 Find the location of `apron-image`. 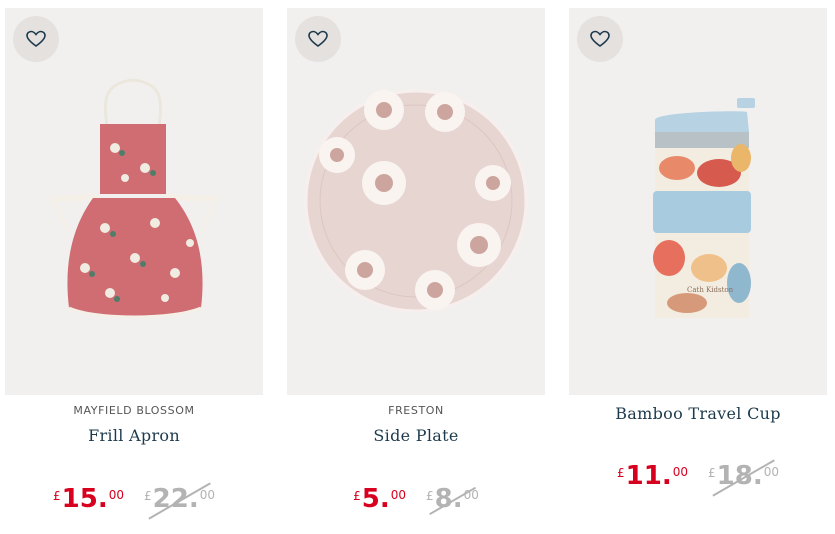

apron-image is located at coordinates (134, 198).